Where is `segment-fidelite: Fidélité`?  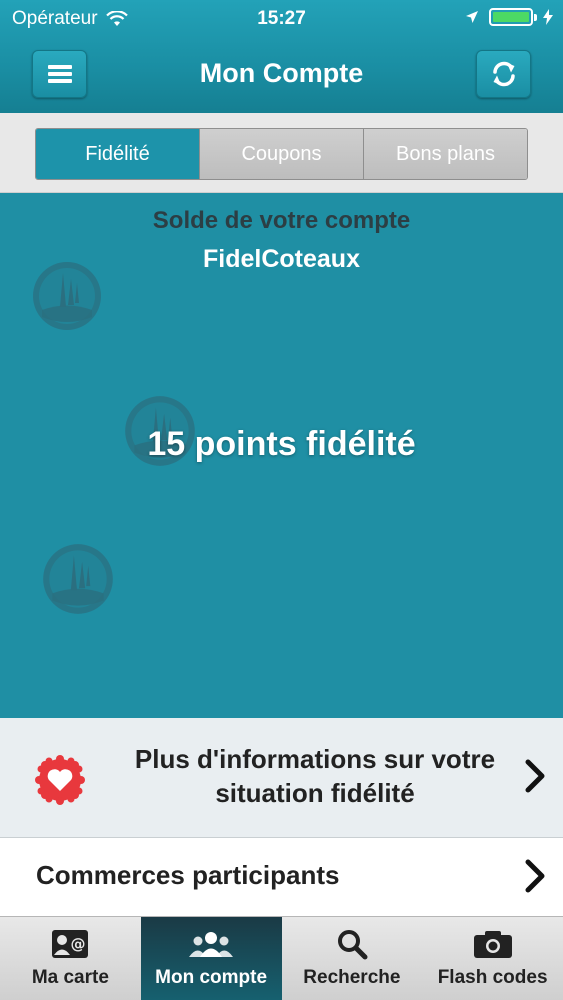 segment-fidelite: Fidélité is located at coordinates (117, 154).